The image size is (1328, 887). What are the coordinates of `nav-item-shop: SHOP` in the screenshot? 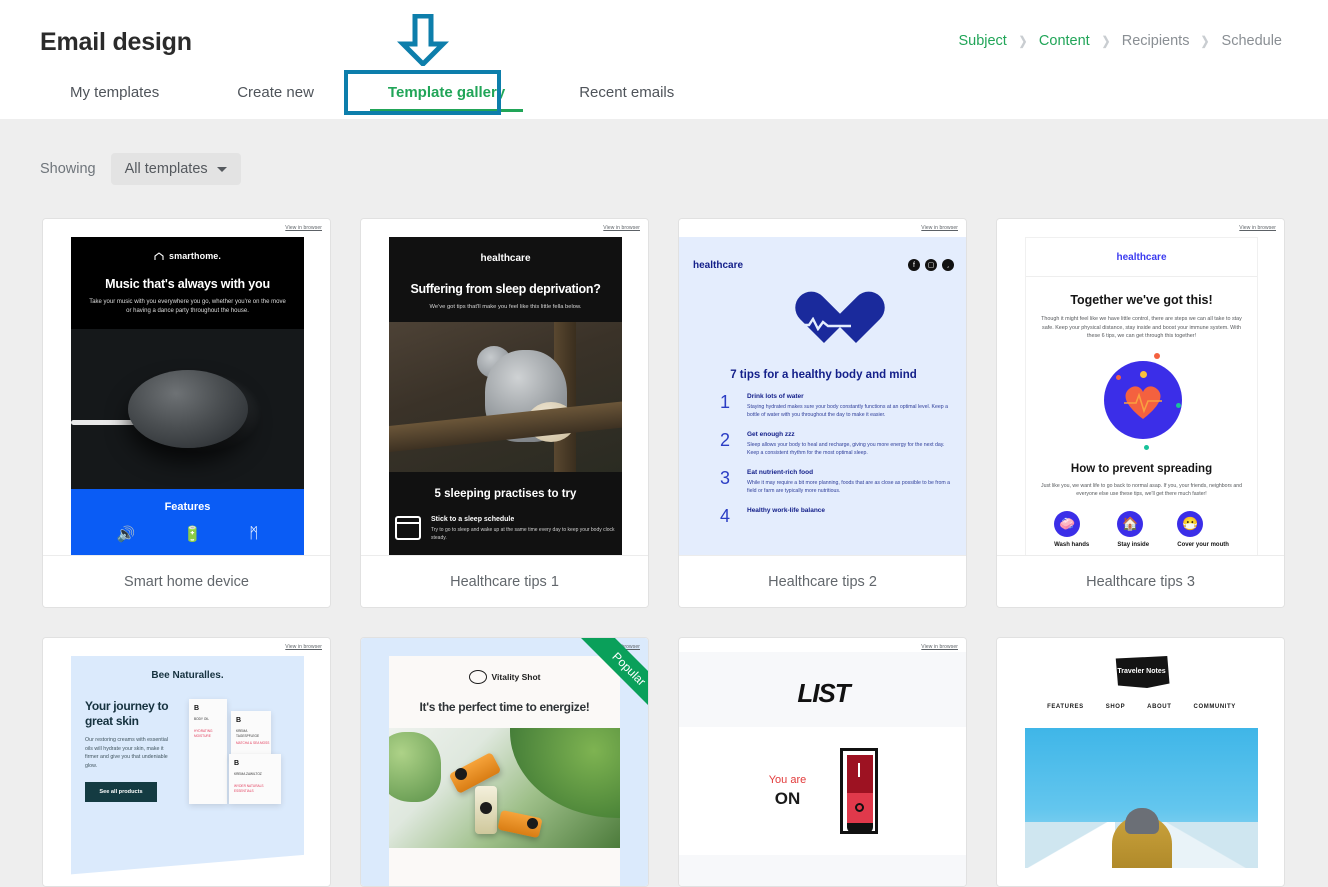 It's located at (1115, 707).